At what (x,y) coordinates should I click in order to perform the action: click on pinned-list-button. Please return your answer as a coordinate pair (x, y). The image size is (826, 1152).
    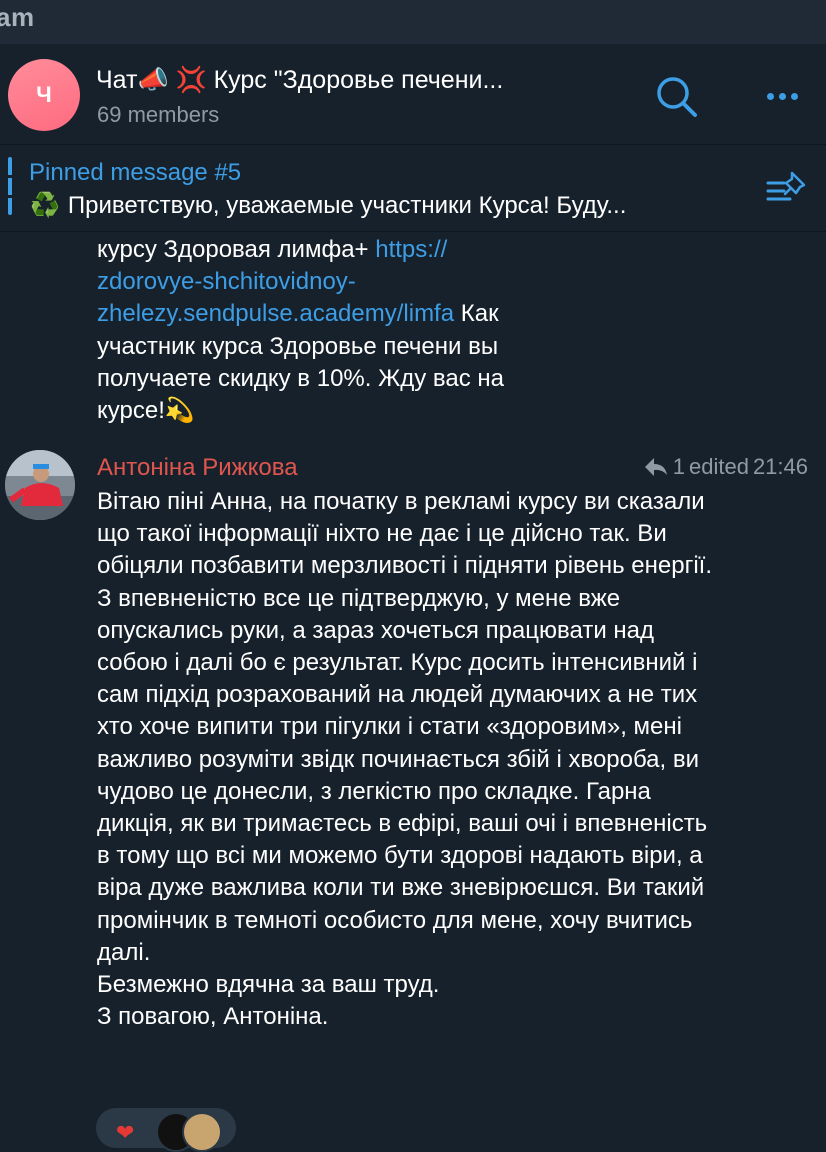
    Looking at the image, I should click on (788, 189).